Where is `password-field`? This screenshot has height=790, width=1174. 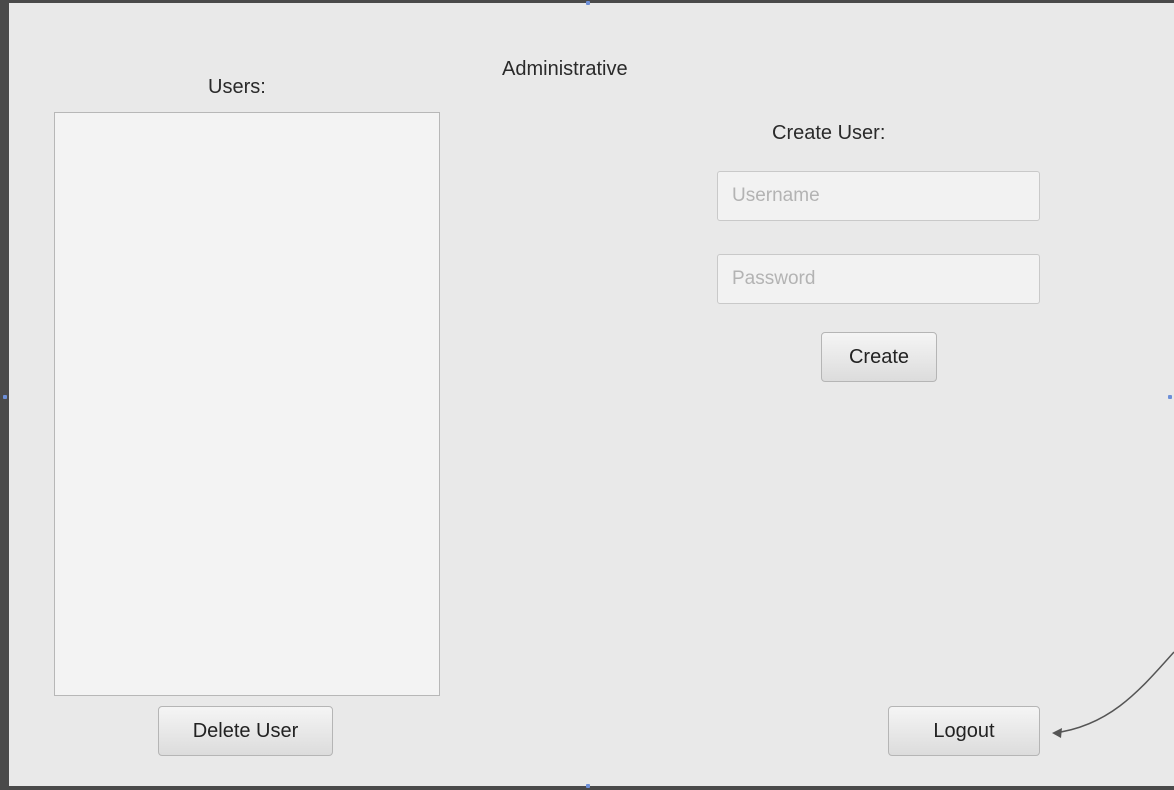 password-field is located at coordinates (878, 279).